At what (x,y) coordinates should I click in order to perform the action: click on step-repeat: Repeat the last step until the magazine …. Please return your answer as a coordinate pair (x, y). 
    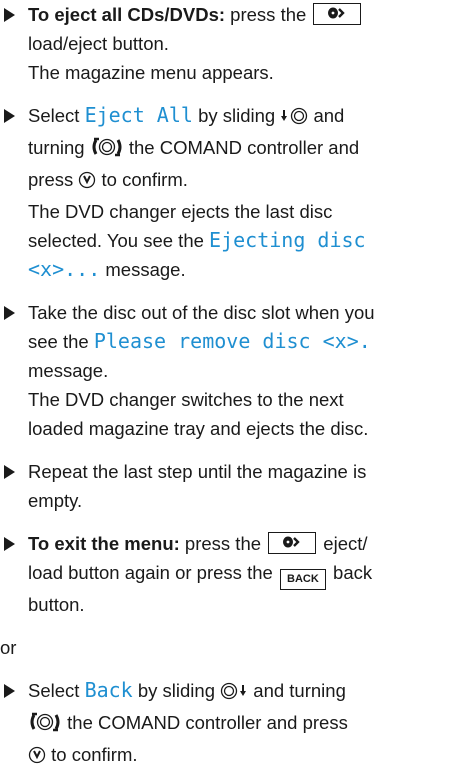
    Looking at the image, I should click on (232, 486).